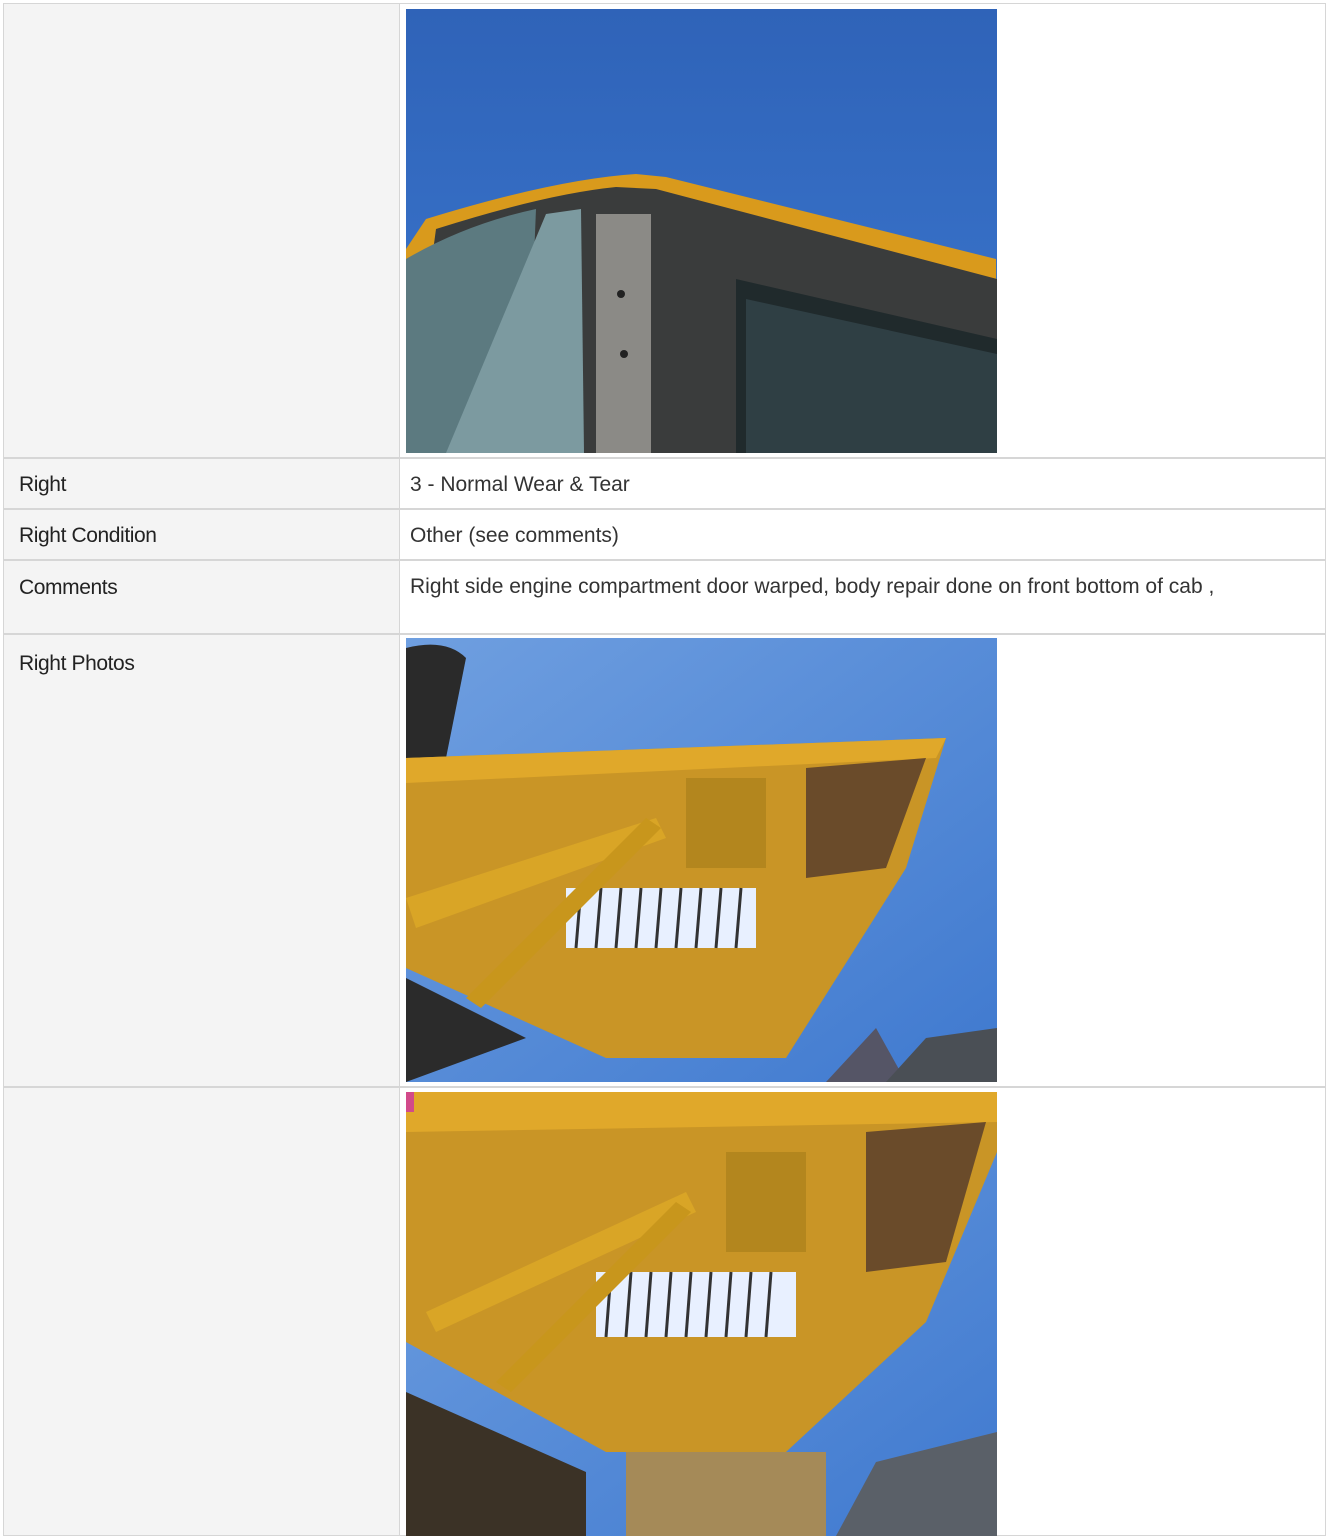 This screenshot has width=1329, height=1536. What do you see at coordinates (201, 534) in the screenshot?
I see `row-label: Right Condition` at bounding box center [201, 534].